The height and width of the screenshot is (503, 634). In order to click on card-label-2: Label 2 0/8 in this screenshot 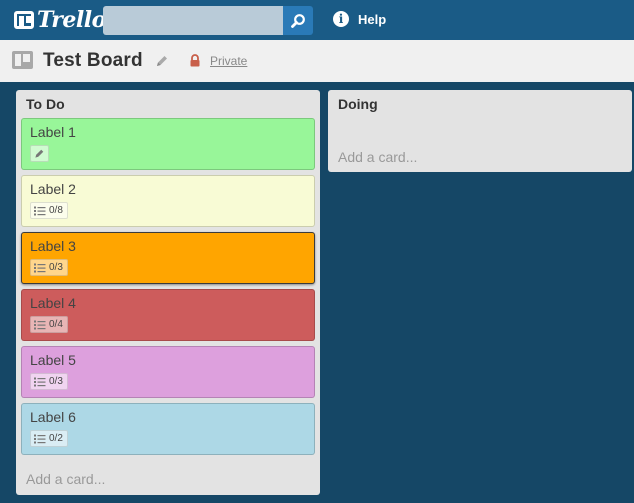, I will do `click(168, 201)`.